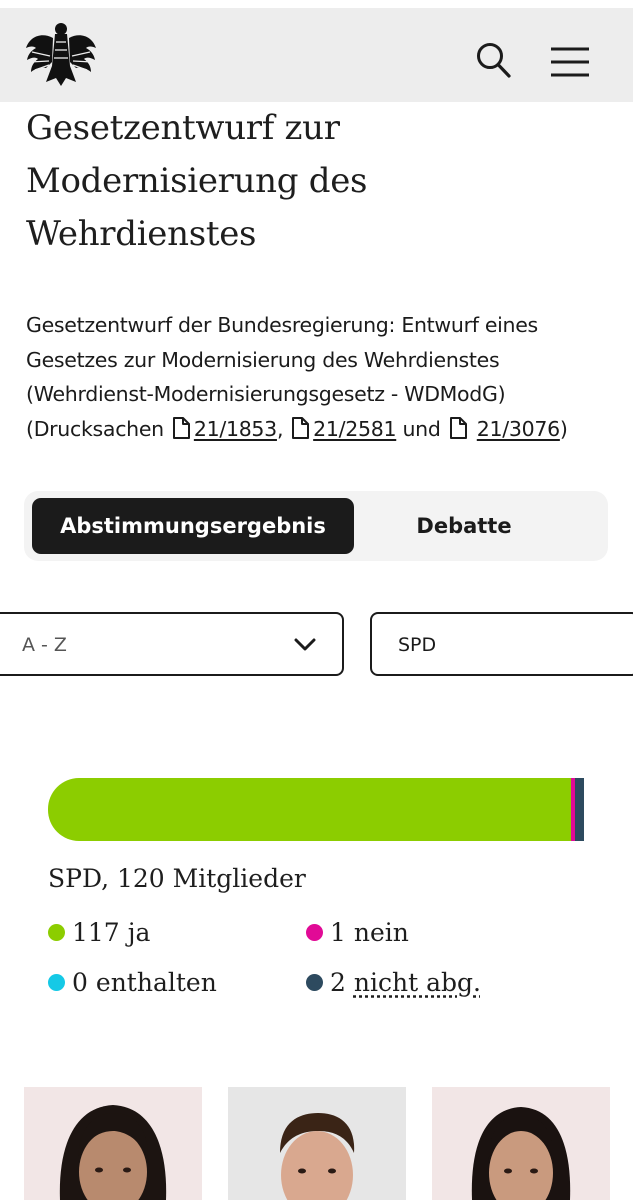 This screenshot has height=1200, width=633. Describe the element at coordinates (421, 428) in the screenshot. I see `separator-und: und` at that location.